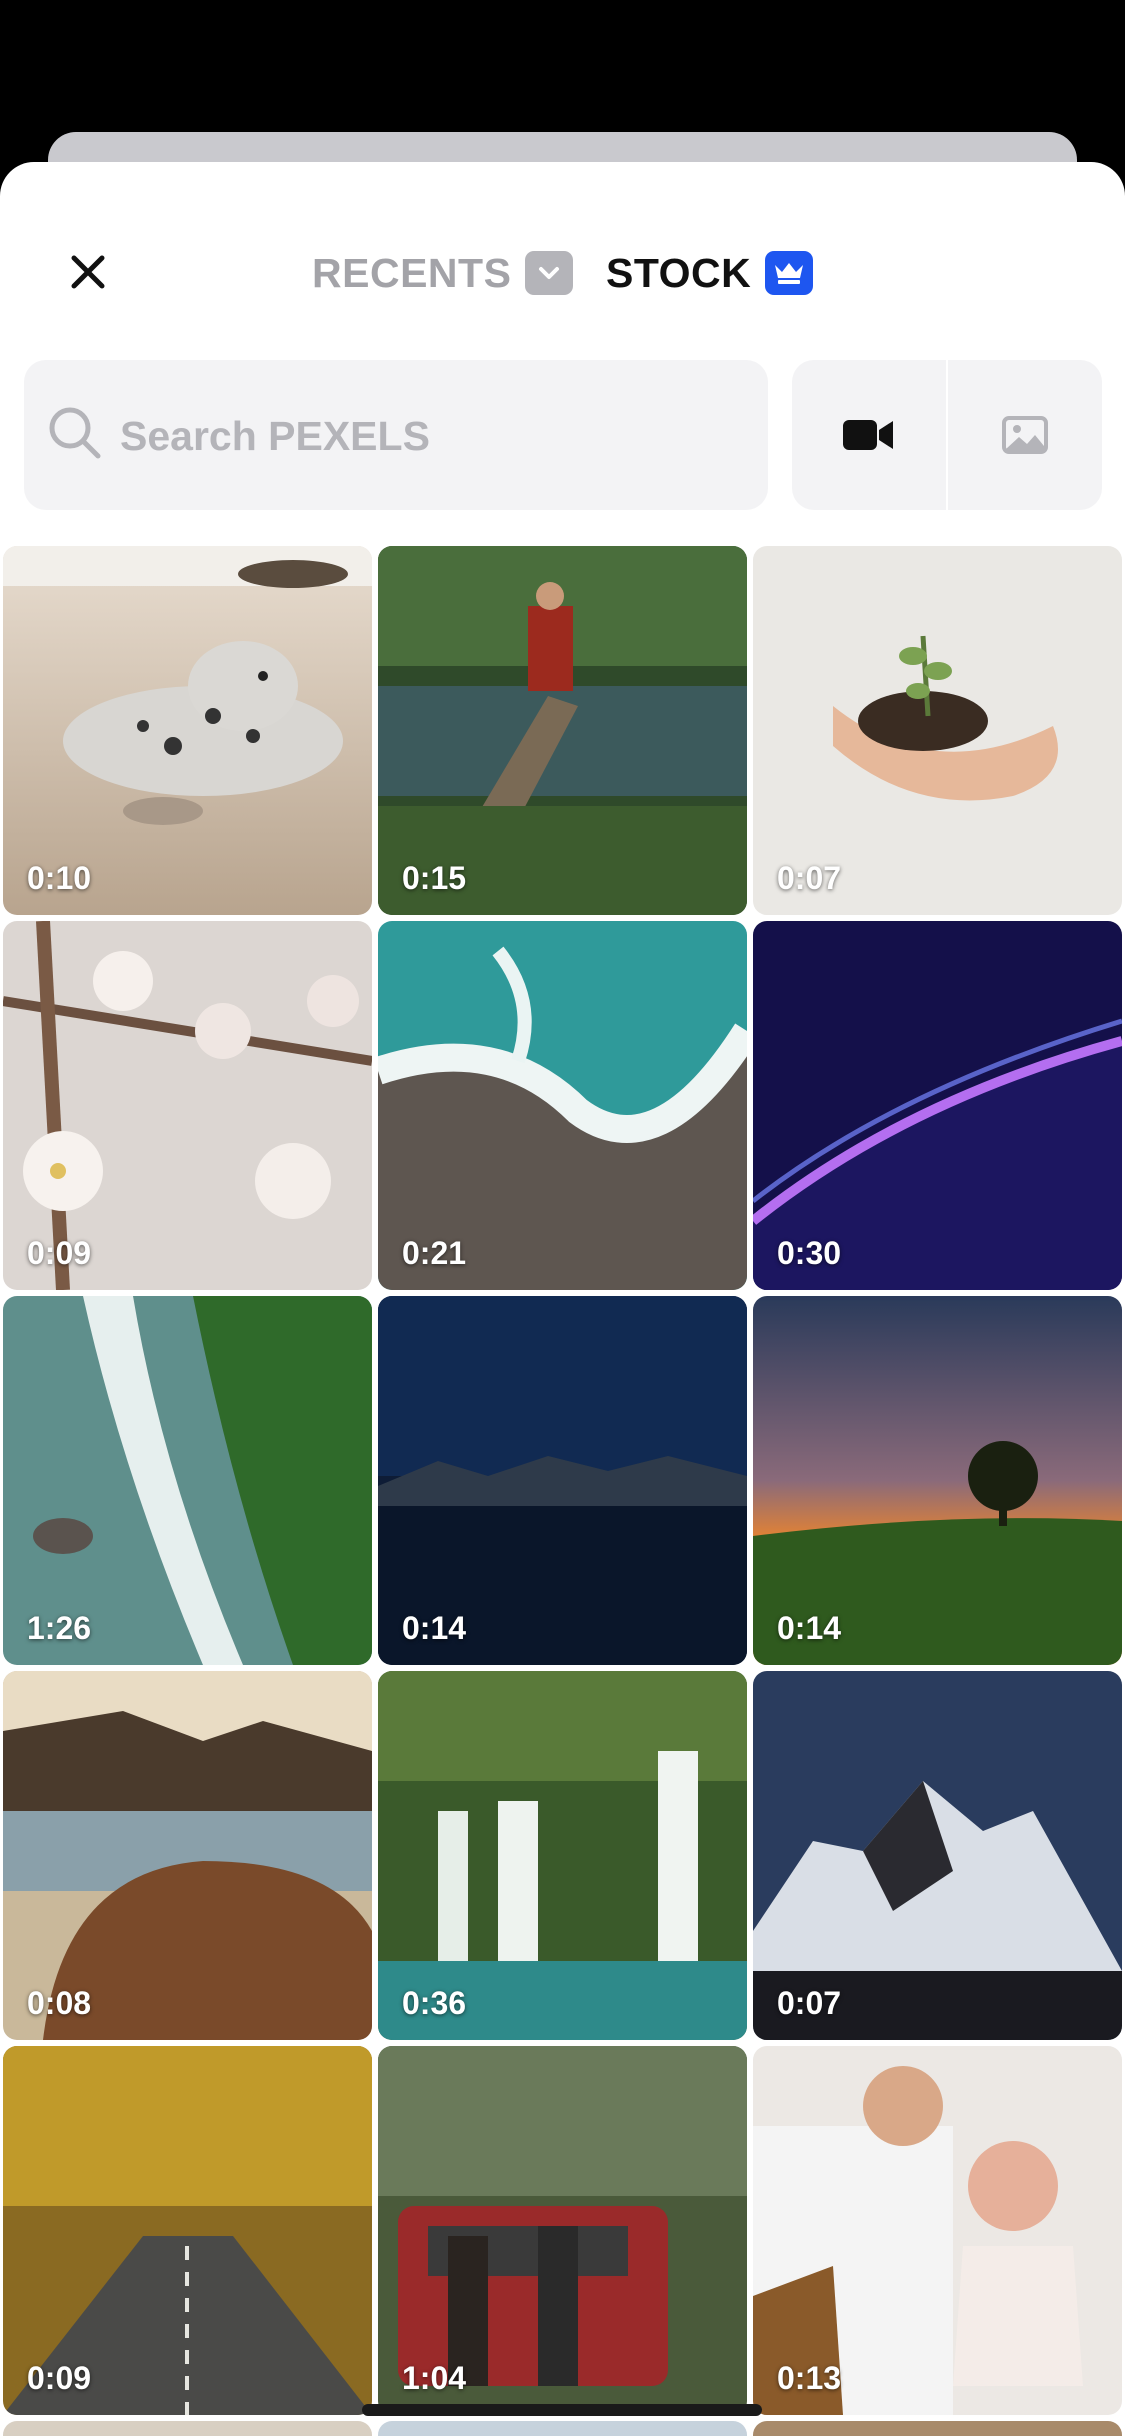 The image size is (1125, 2436). What do you see at coordinates (562, 1105) in the screenshot?
I see `video-tile: 0:21` at bounding box center [562, 1105].